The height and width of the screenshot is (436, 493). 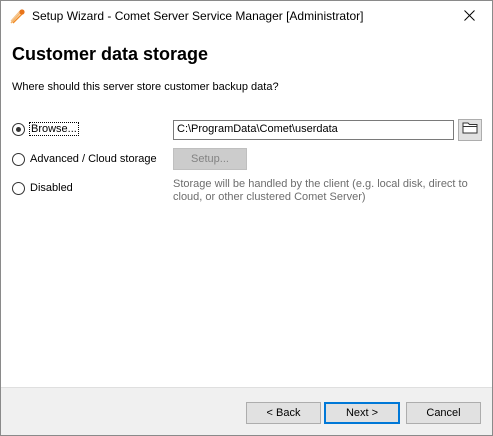 What do you see at coordinates (110, 54) in the screenshot?
I see `page-title: Customer data storage` at bounding box center [110, 54].